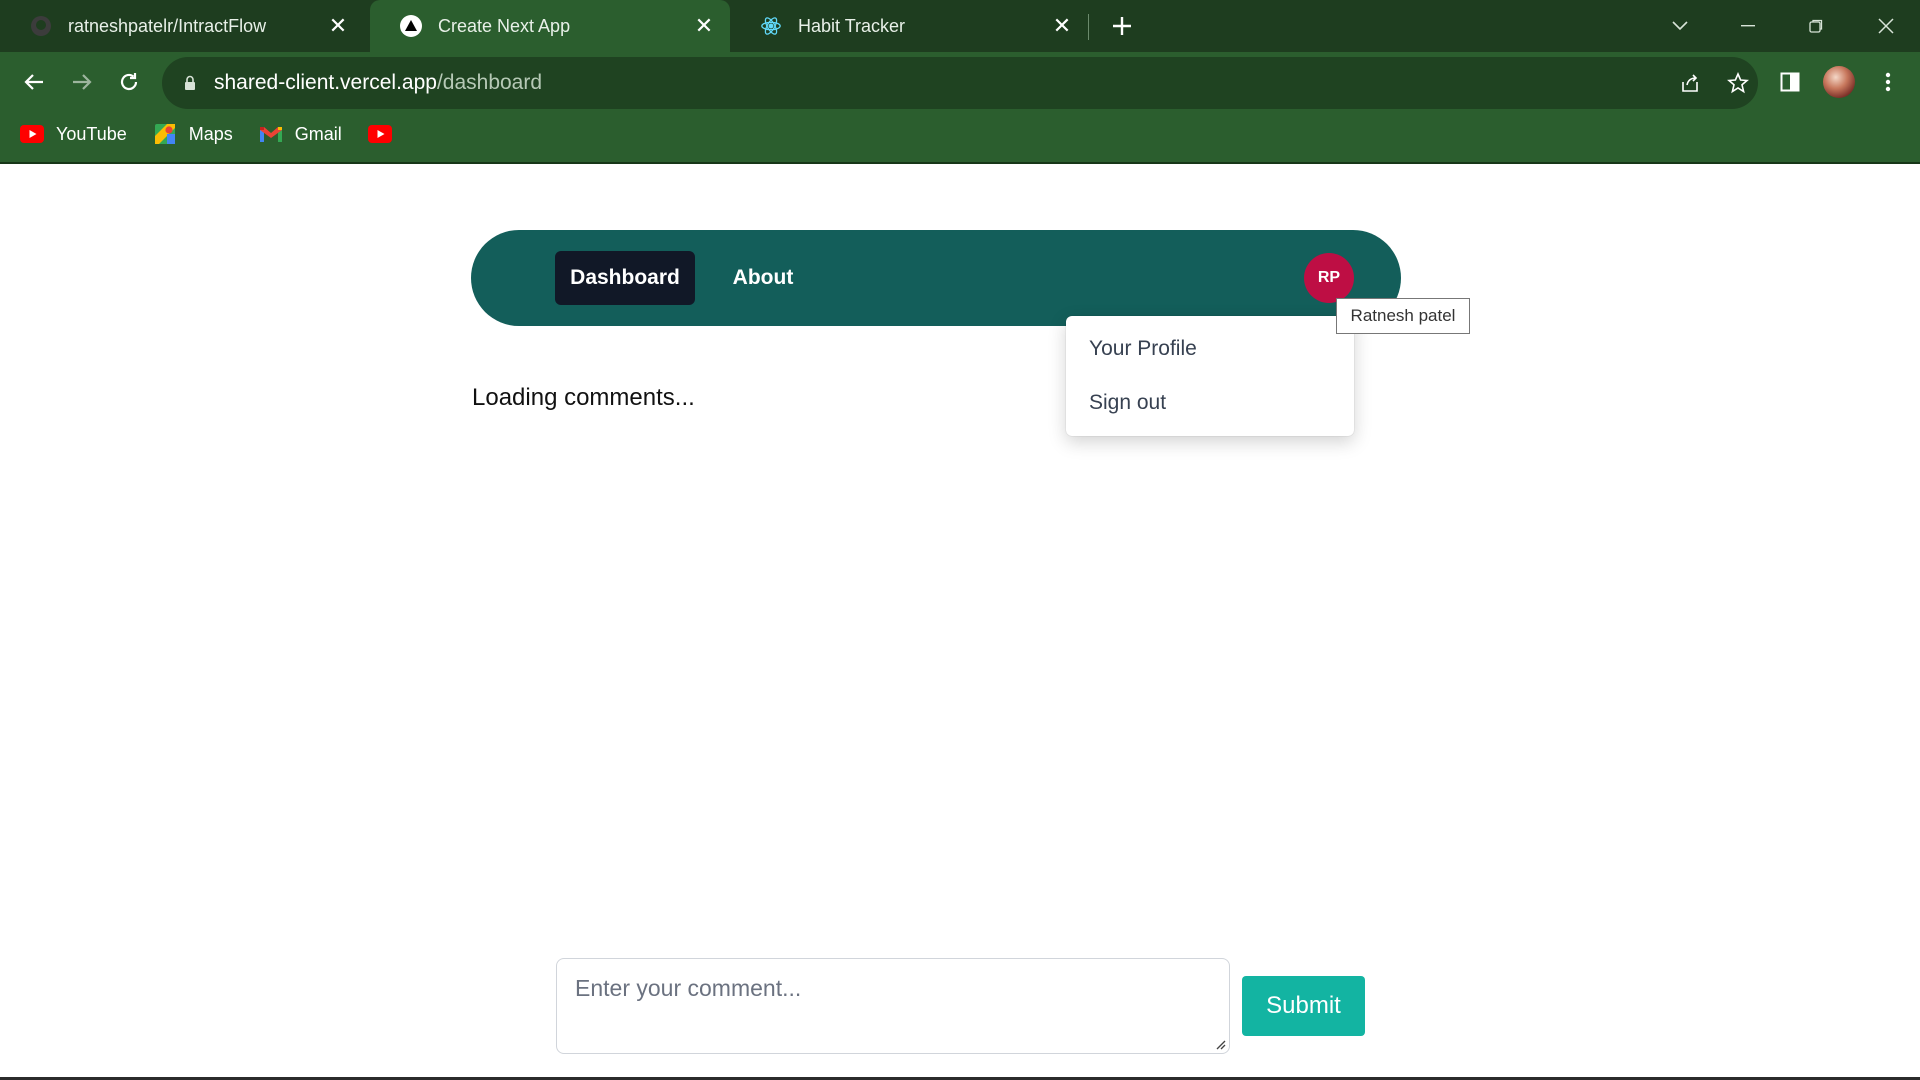  Describe the element at coordinates (625, 278) in the screenshot. I see `nav-dashboard-link: Dashboard` at that location.